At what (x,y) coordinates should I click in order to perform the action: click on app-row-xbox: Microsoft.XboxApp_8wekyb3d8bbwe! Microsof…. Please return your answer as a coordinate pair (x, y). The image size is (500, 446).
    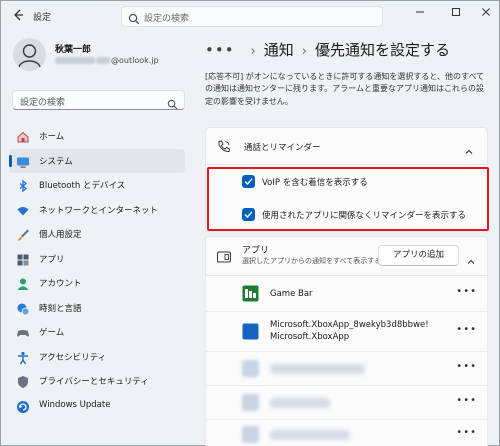
    Looking at the image, I should click on (346, 332).